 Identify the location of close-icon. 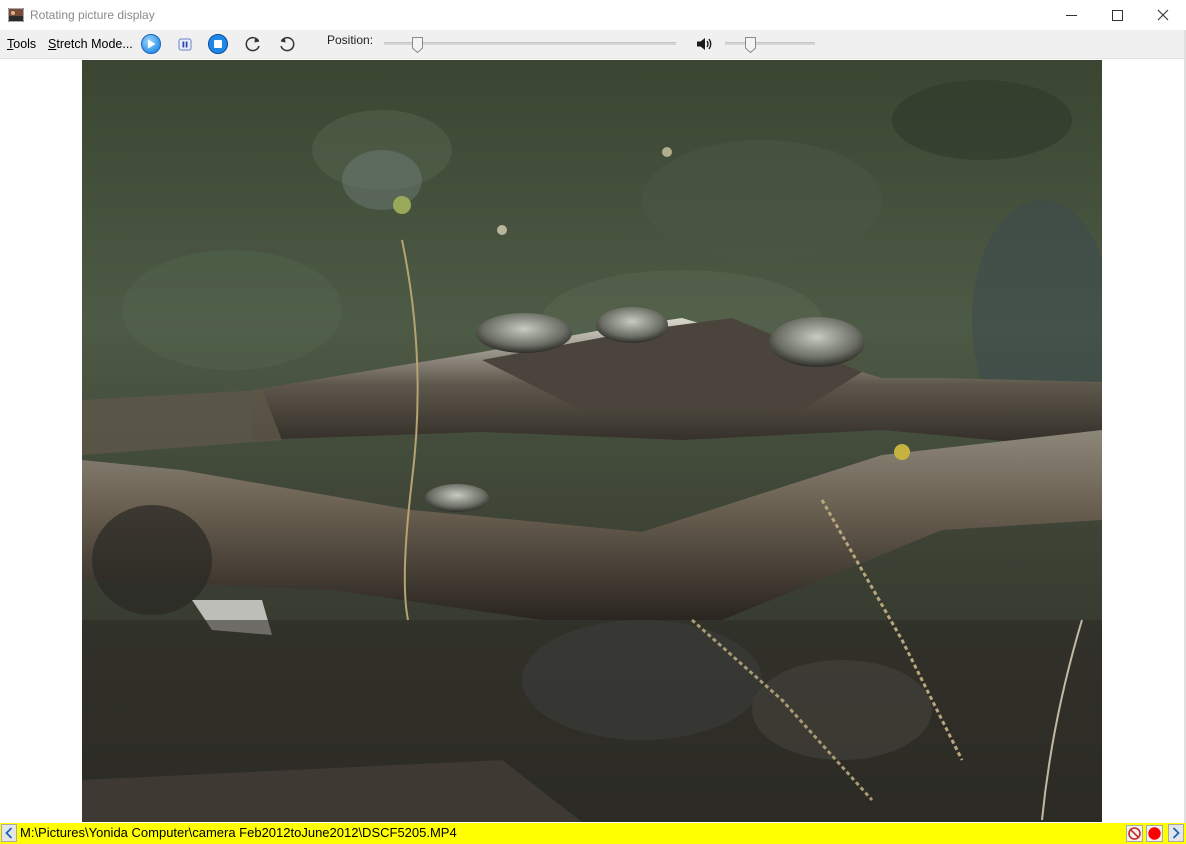
(1163, 15).